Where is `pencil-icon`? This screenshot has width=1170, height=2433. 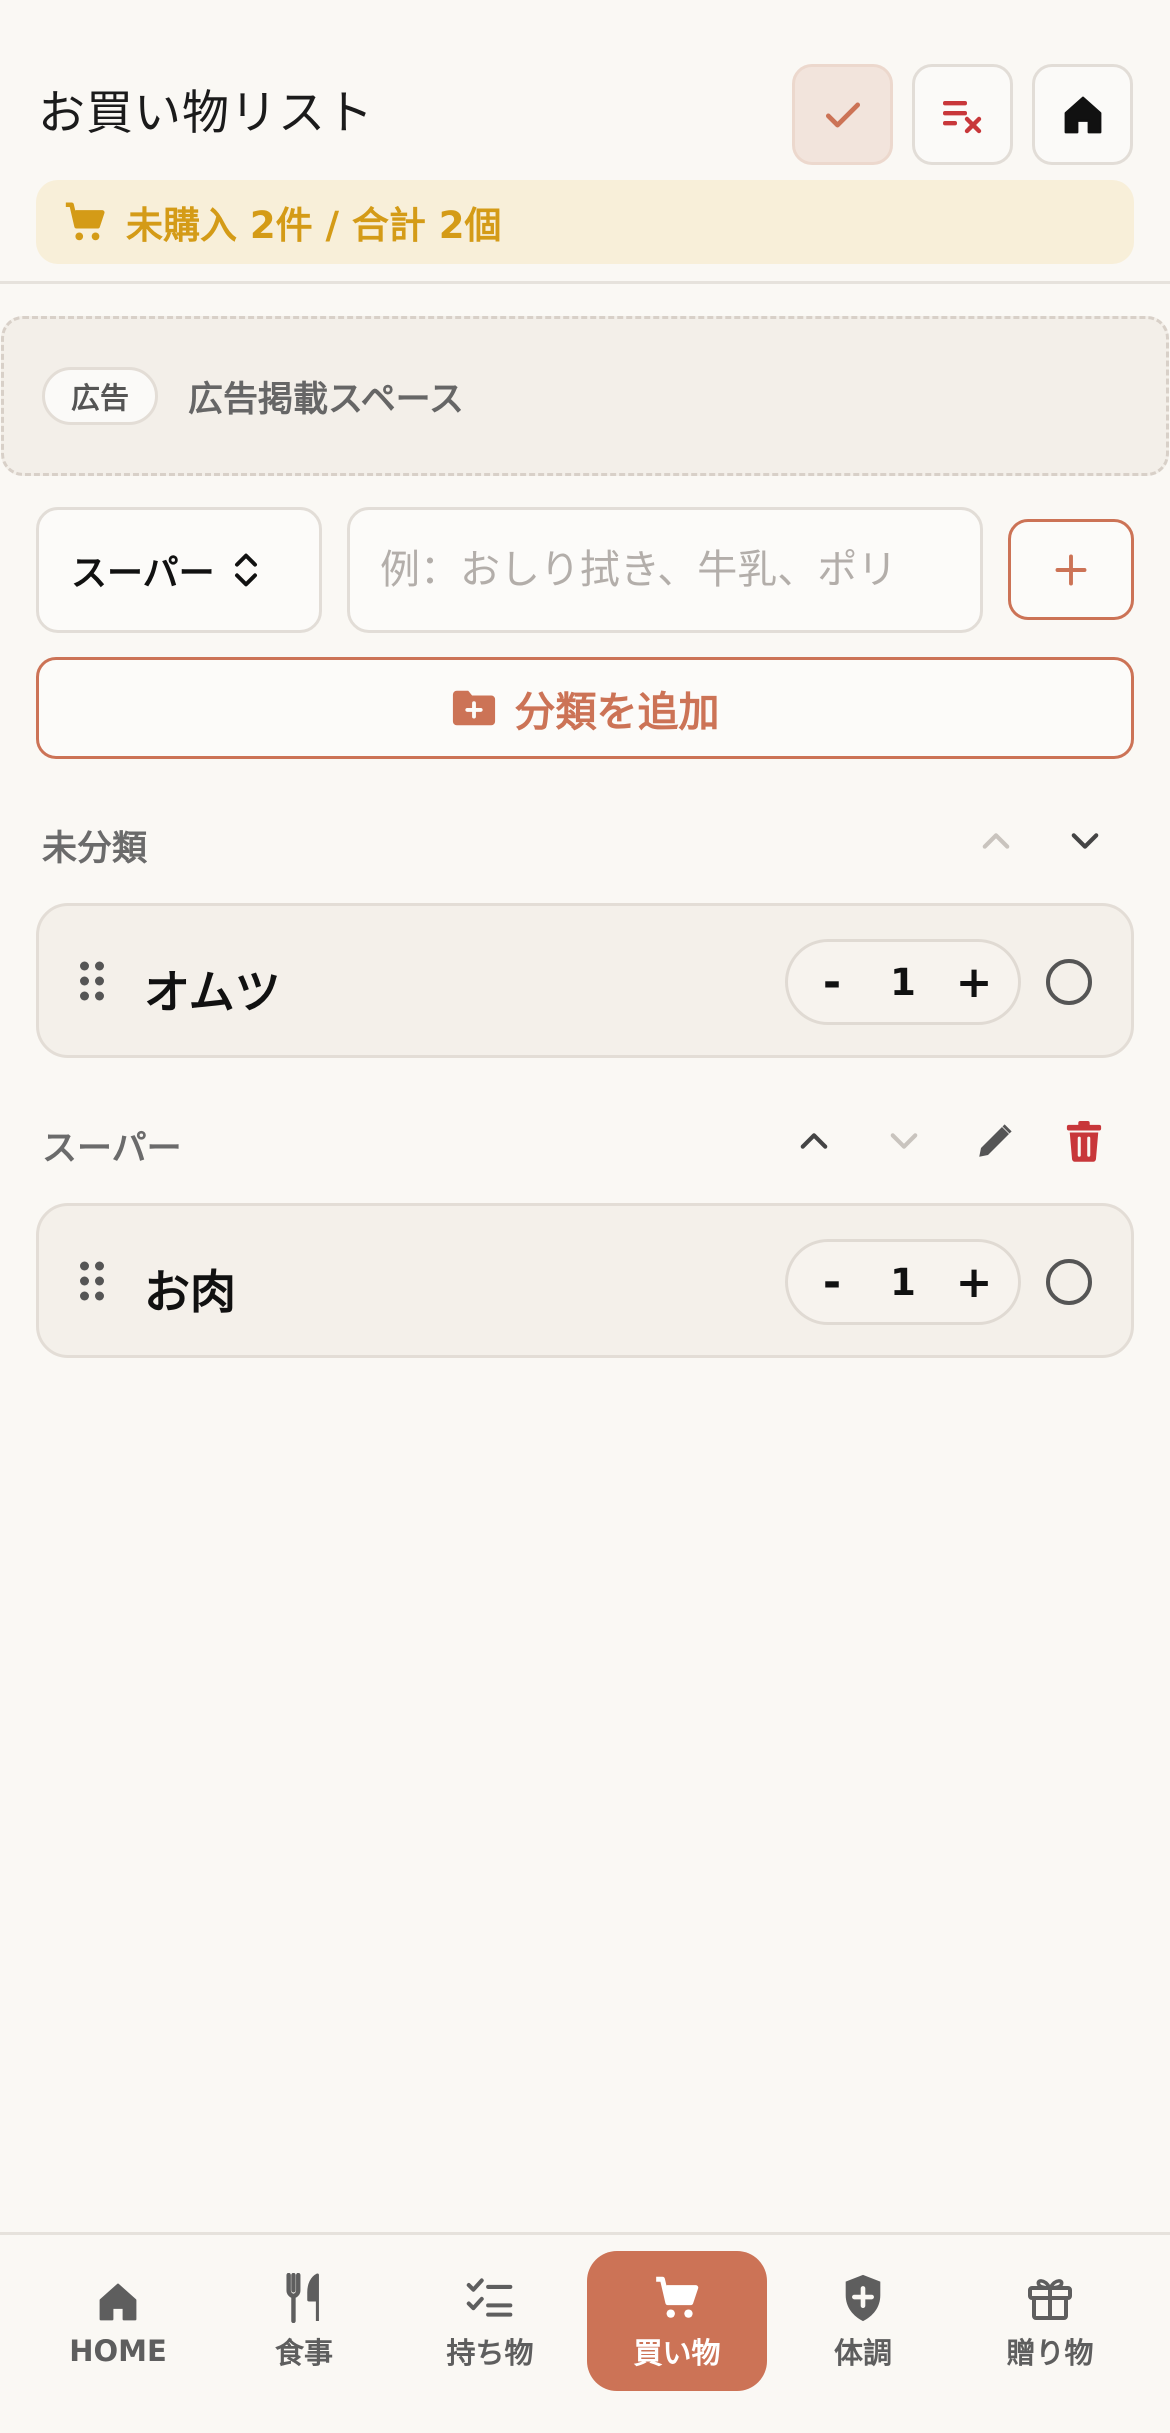 pencil-icon is located at coordinates (995, 1140).